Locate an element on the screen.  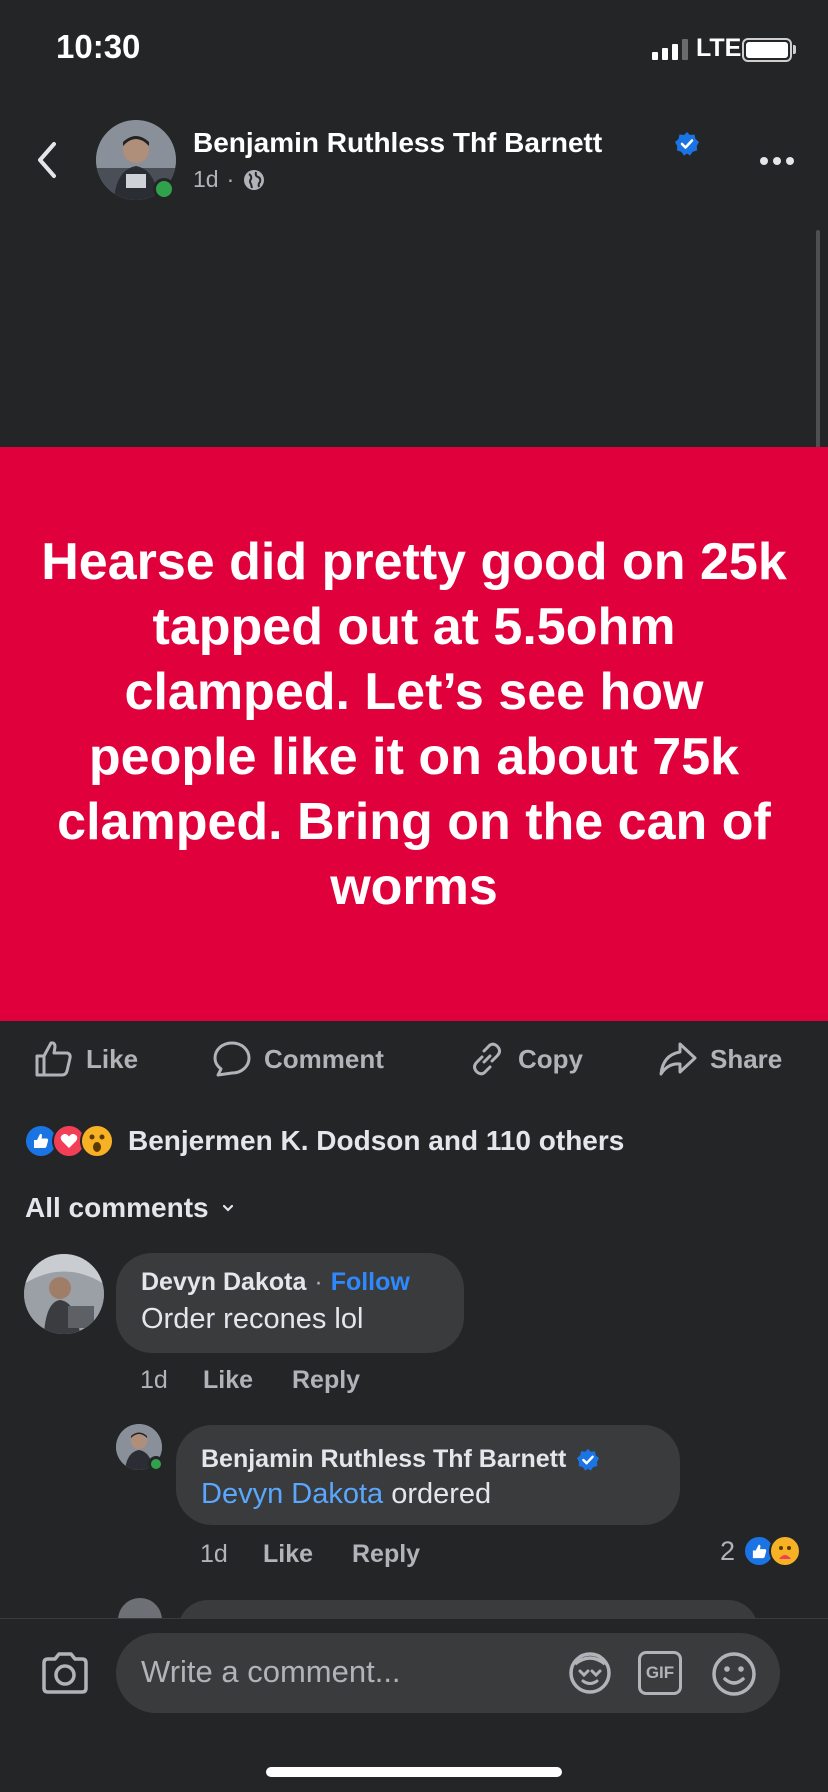
post-author-name: Benjamin Ruthless Thf Barnett is located at coordinates (397, 143).